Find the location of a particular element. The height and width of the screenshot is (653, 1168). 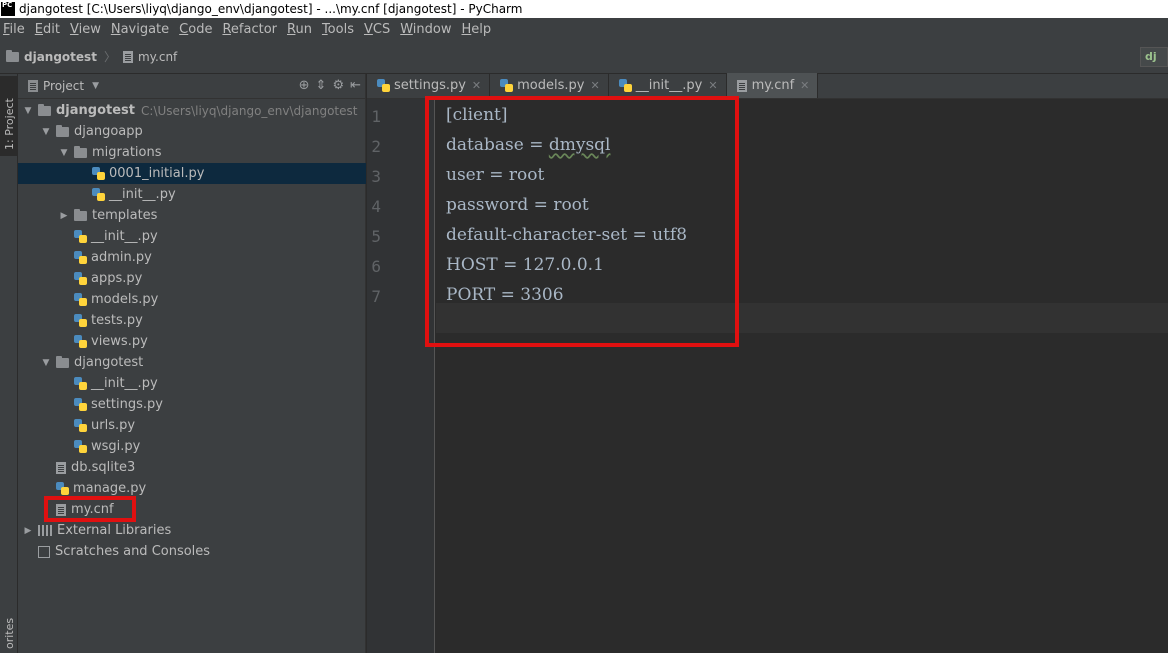

django-icon: dj is located at coordinates (1154, 57).